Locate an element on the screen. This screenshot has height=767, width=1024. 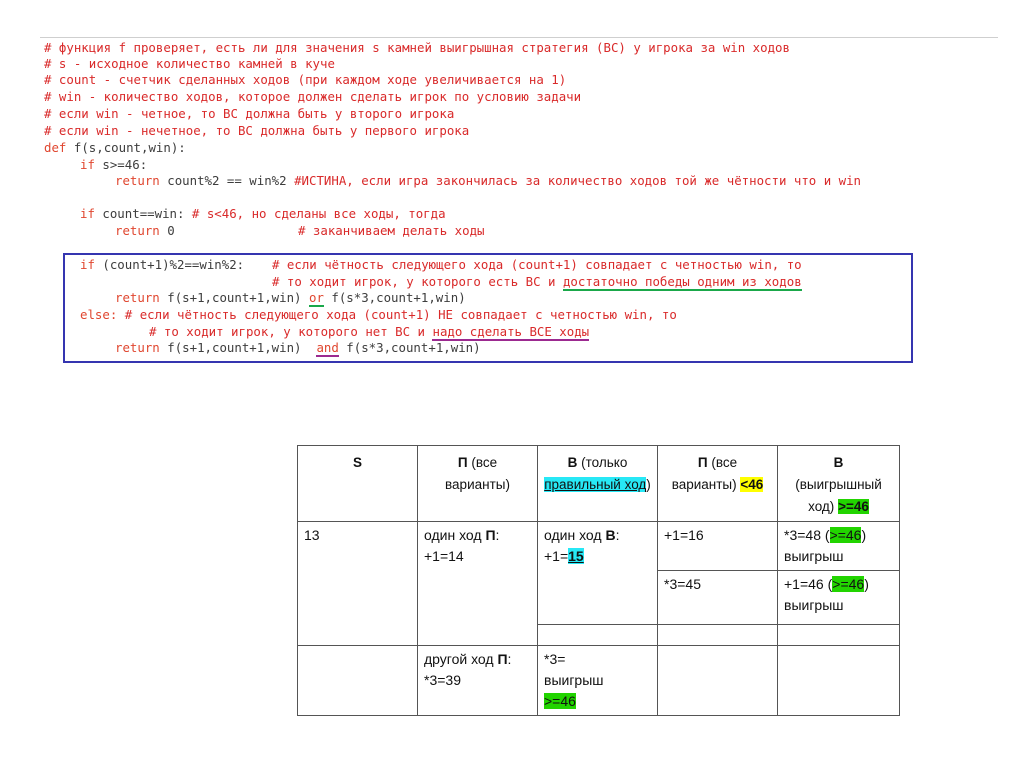
top-divider is located at coordinates (519, 37).